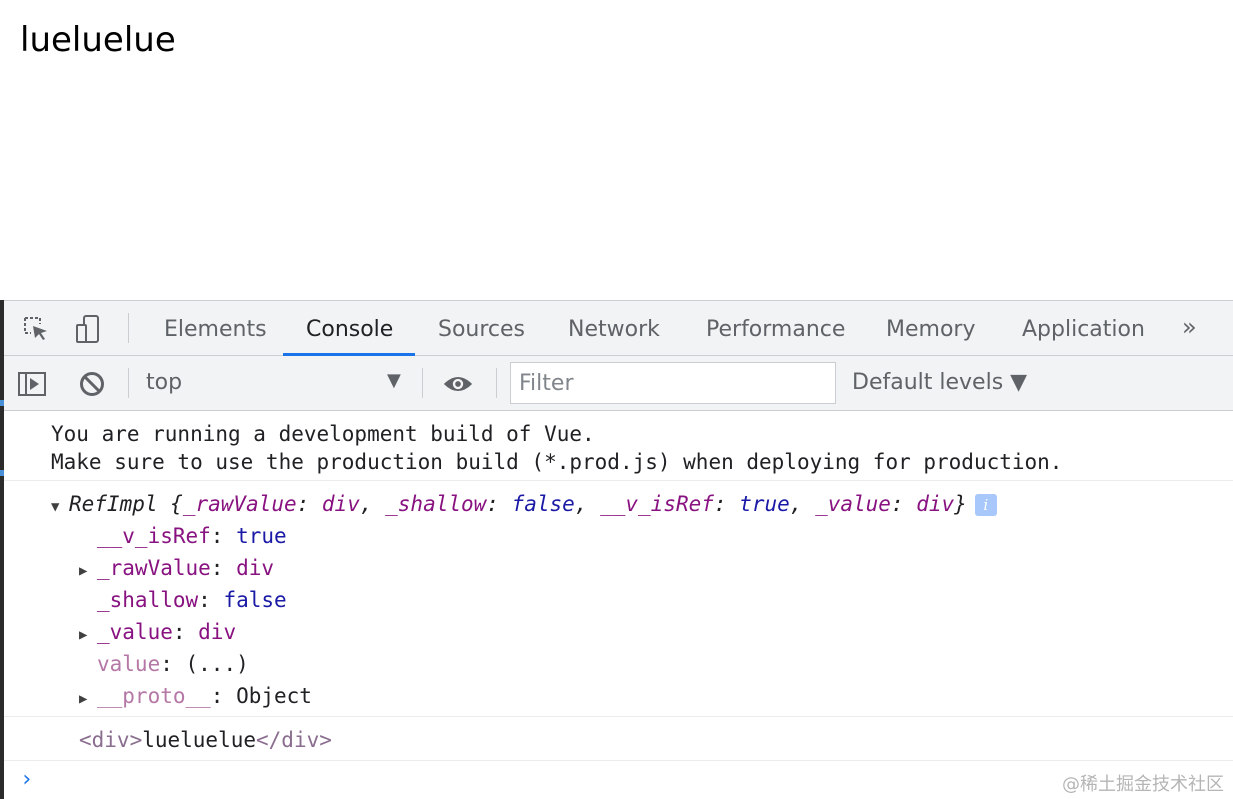 This screenshot has height=799, width=1233. What do you see at coordinates (92, 384) in the screenshot?
I see `clear-console-icon` at bounding box center [92, 384].